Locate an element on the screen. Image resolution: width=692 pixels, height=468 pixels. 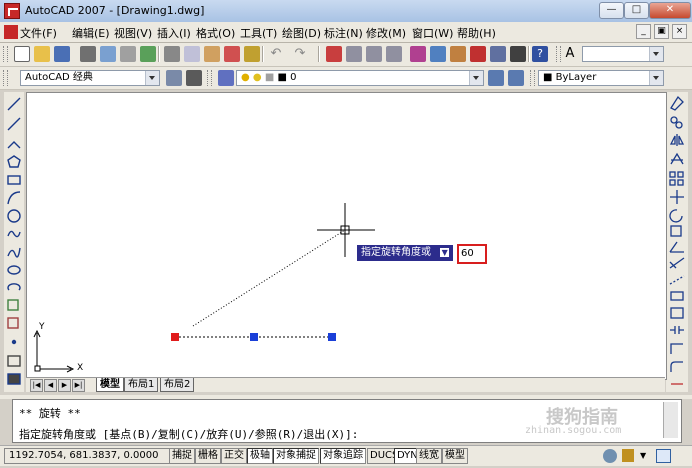
help-icon: ? is located at coordinates (540, 54).